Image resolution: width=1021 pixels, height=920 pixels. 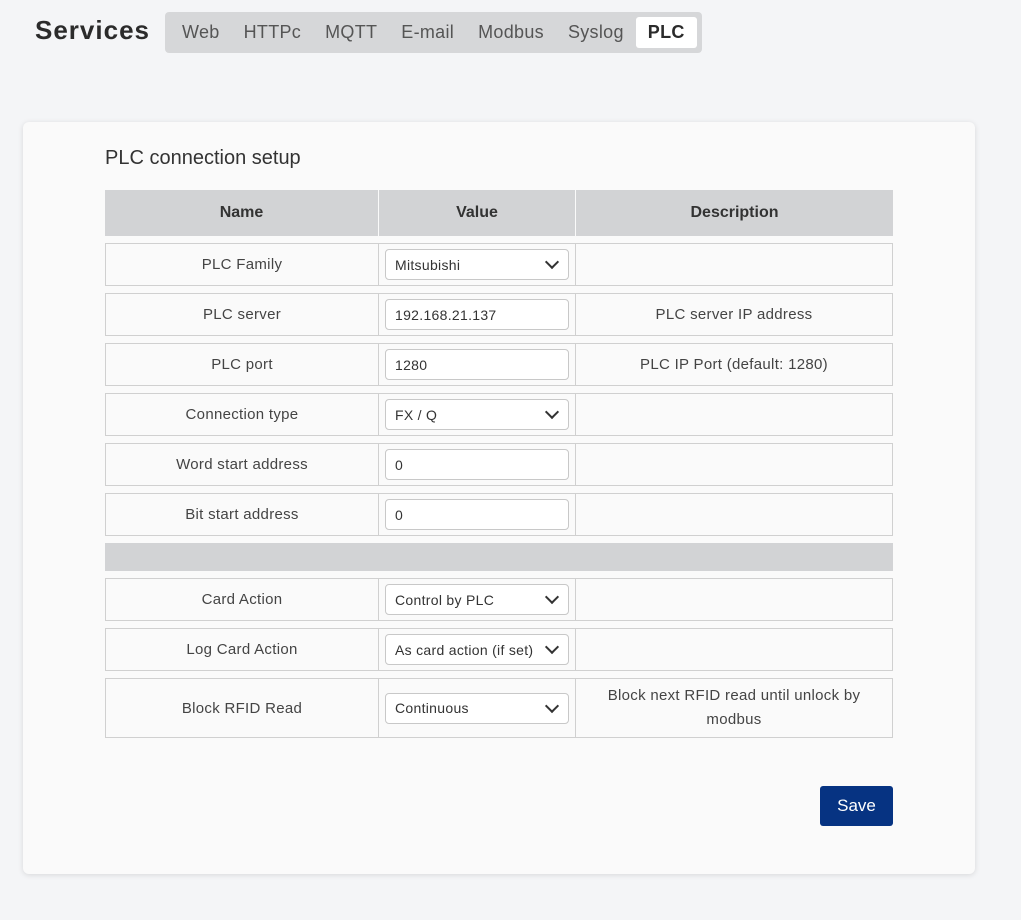 What do you see at coordinates (734, 212) in the screenshot?
I see `header-description: Description` at bounding box center [734, 212].